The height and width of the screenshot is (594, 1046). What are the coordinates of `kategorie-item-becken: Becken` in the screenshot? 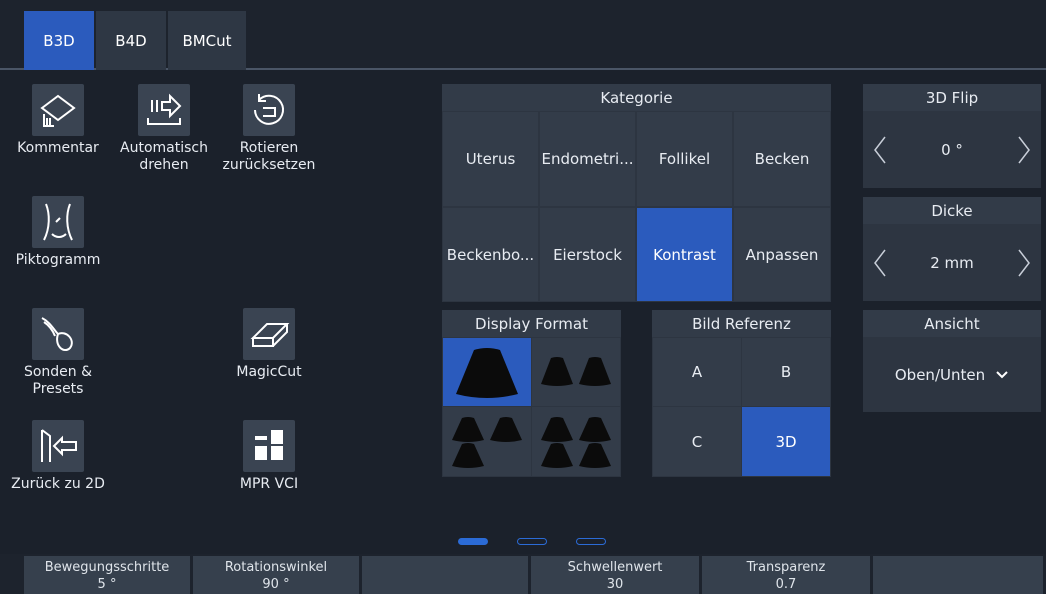 It's located at (782, 159).